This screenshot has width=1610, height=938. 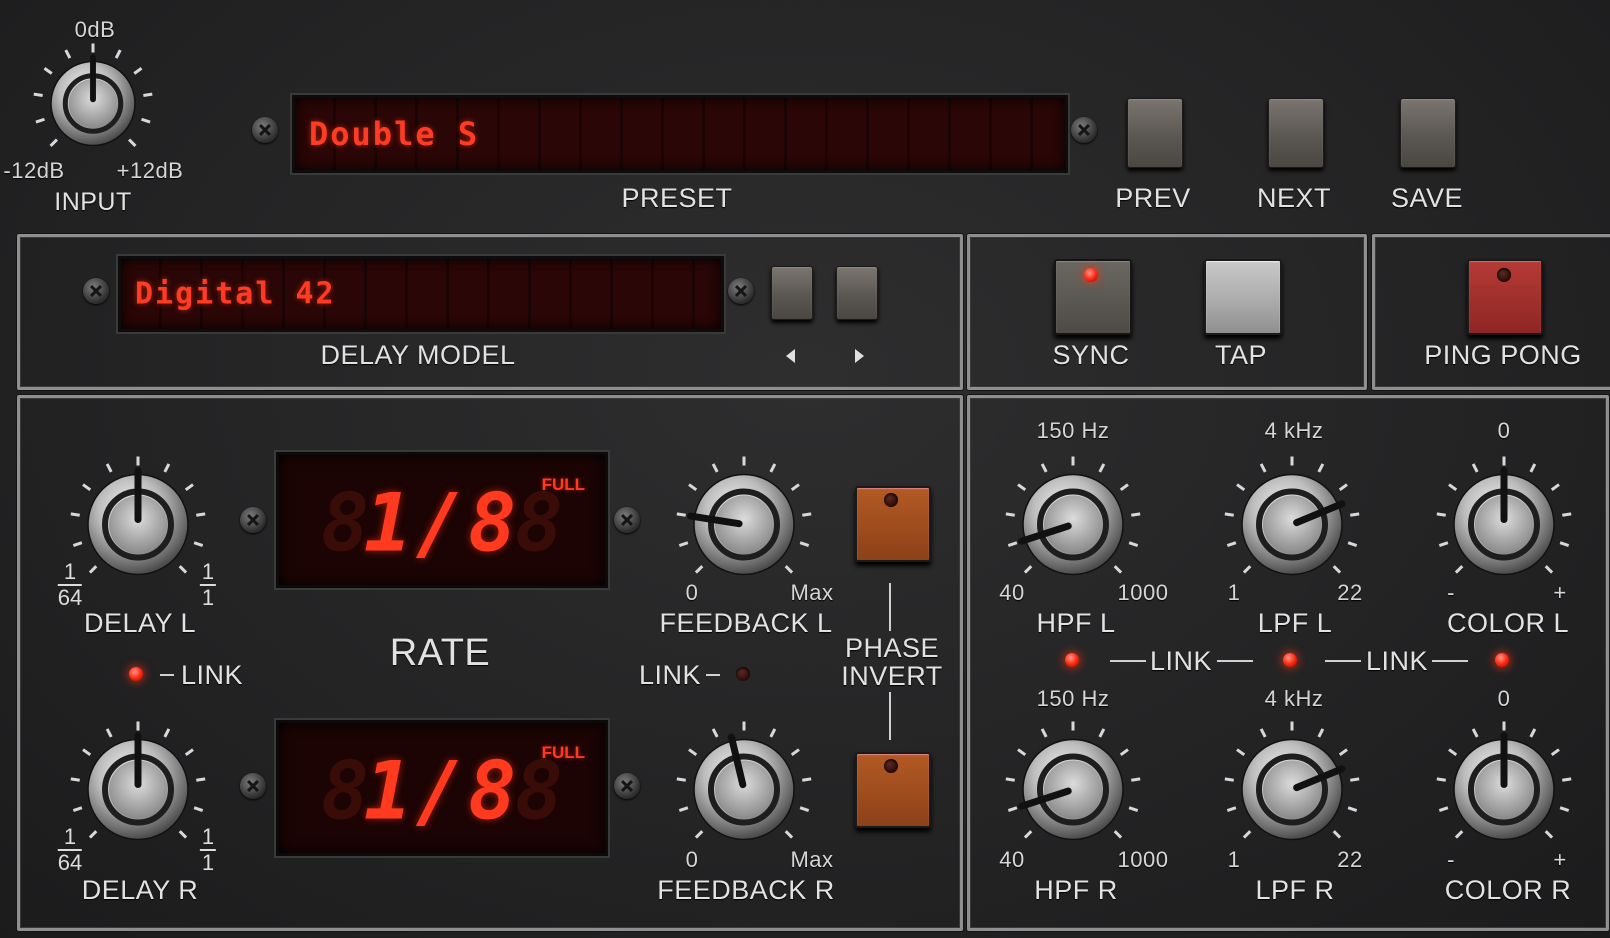 I want to click on tap-button, so click(x=1243, y=297).